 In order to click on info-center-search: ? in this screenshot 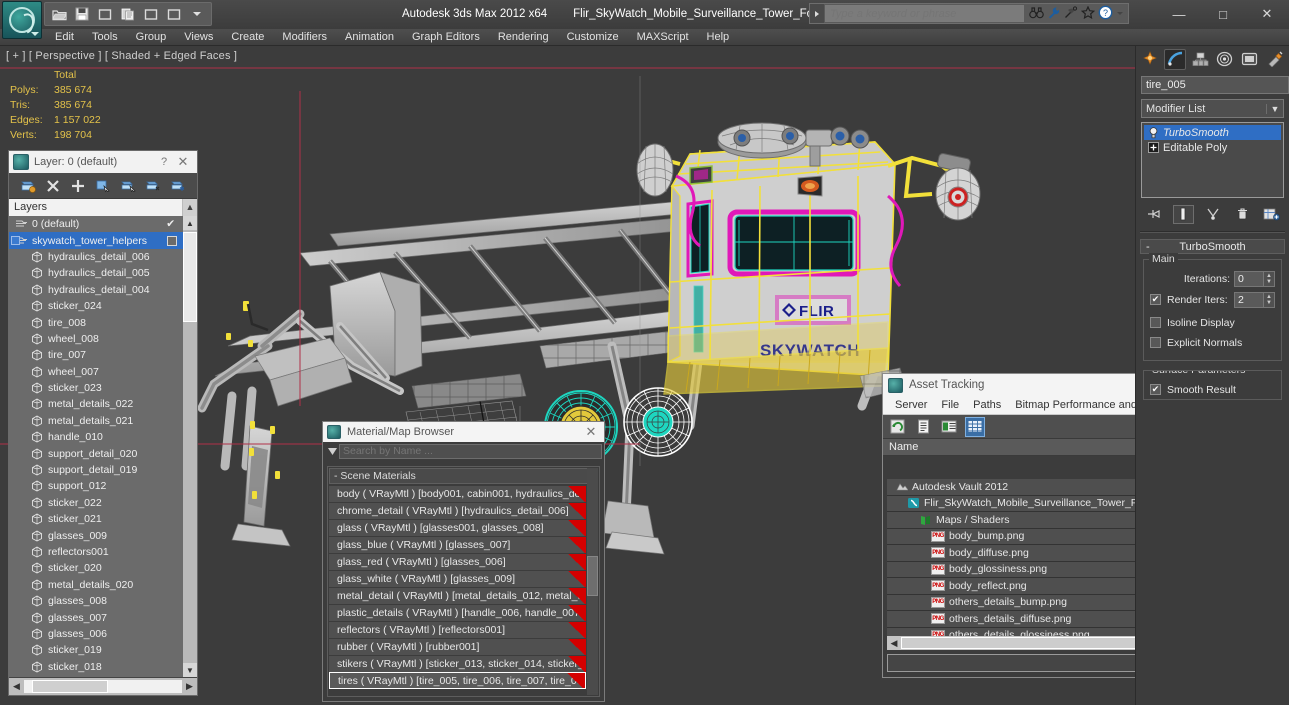, I will do `click(969, 13)`.